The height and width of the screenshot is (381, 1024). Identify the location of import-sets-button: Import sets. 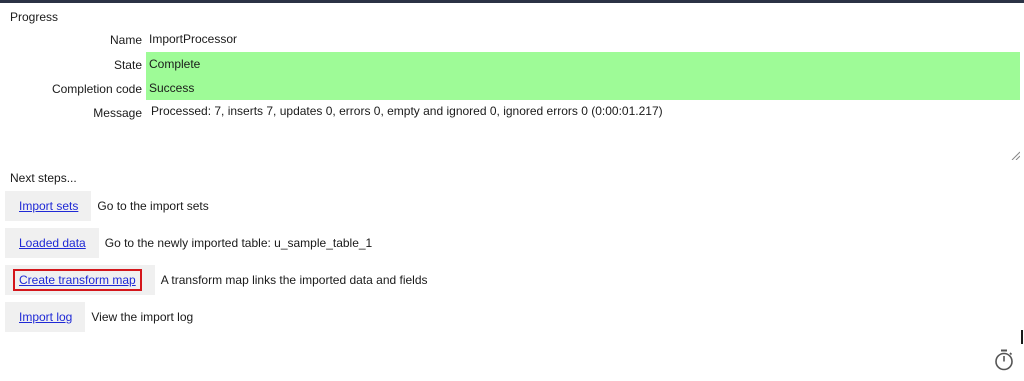
(48, 206).